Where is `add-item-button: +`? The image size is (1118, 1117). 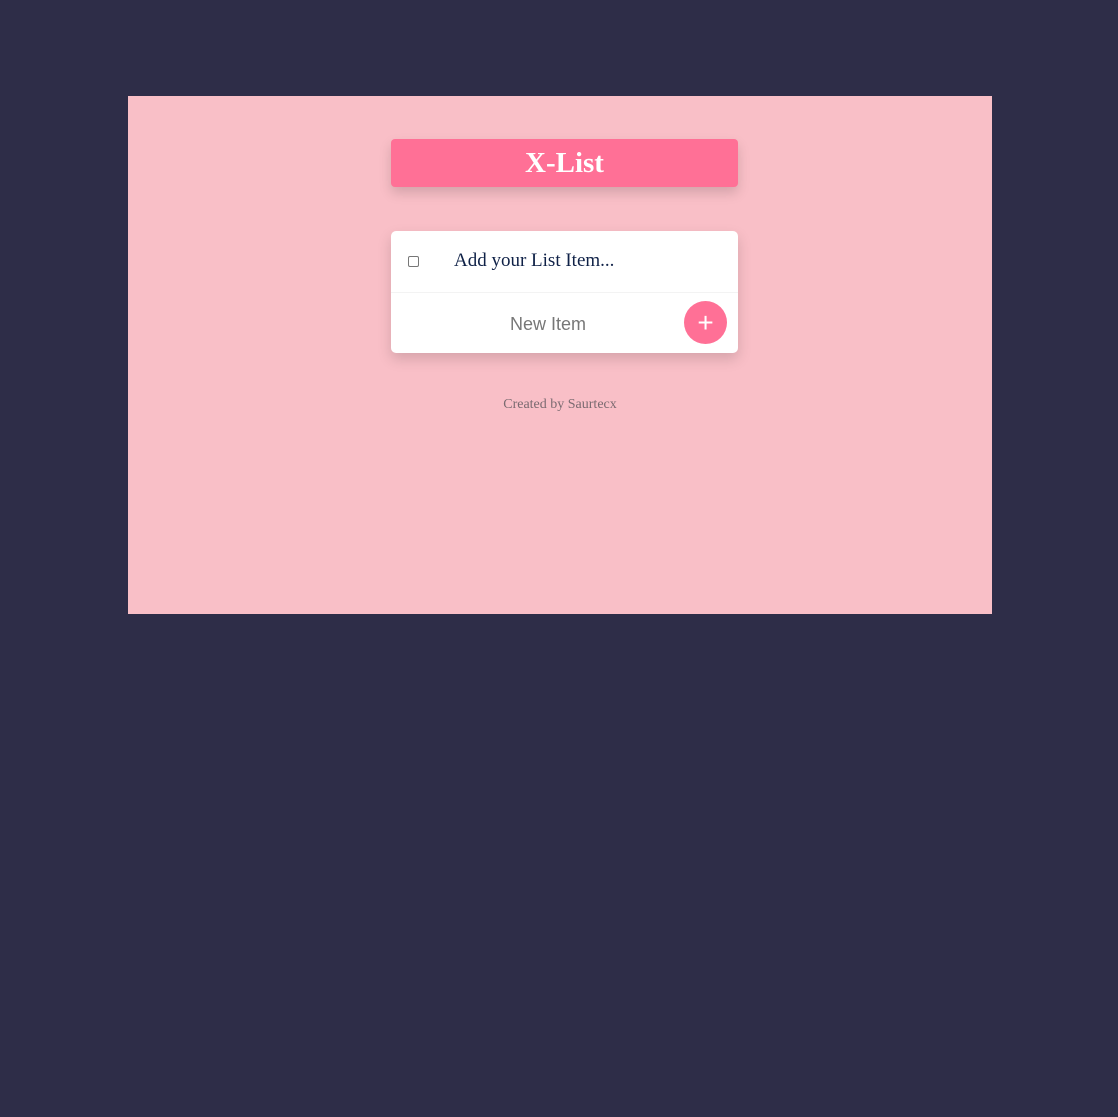 add-item-button: + is located at coordinates (705, 322).